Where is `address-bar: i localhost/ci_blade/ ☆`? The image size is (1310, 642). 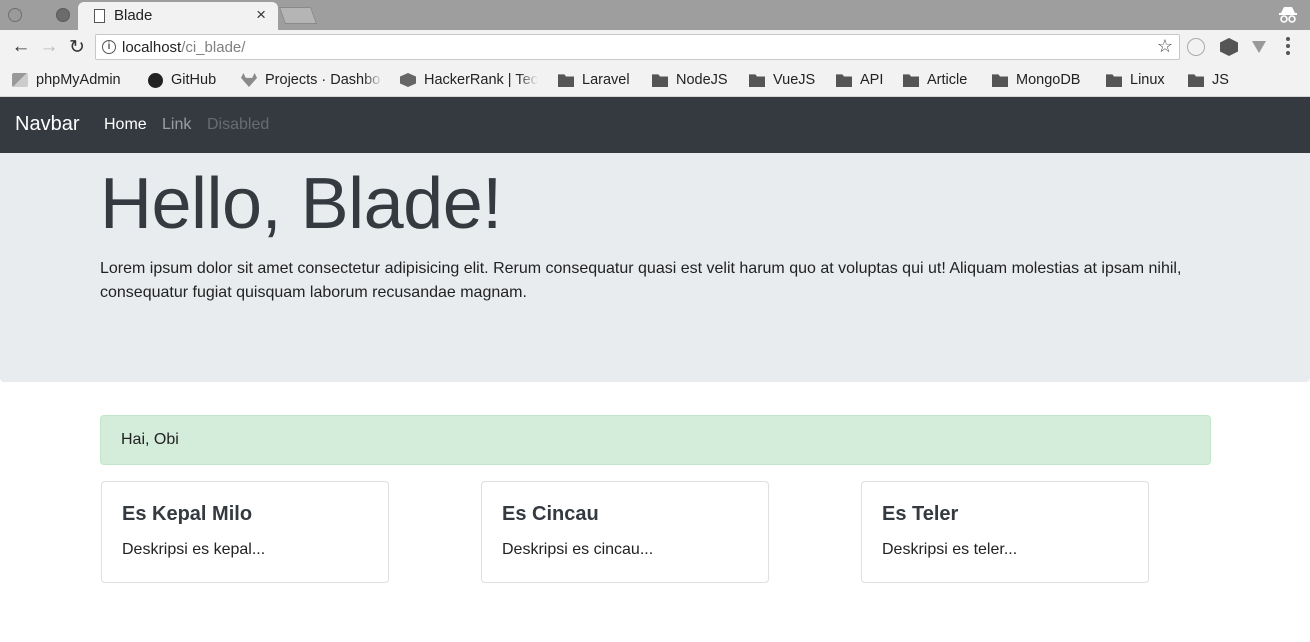 address-bar: i localhost/ci_blade/ ☆ is located at coordinates (637, 47).